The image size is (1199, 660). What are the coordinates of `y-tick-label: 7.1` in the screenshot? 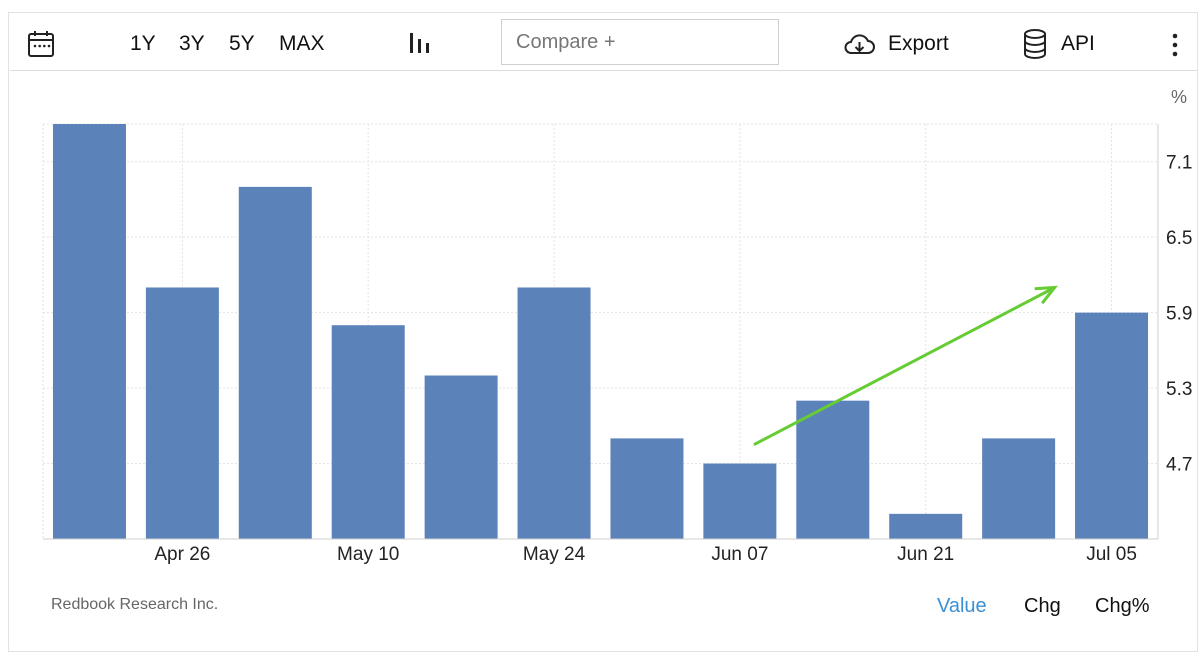 It's located at (1179, 163).